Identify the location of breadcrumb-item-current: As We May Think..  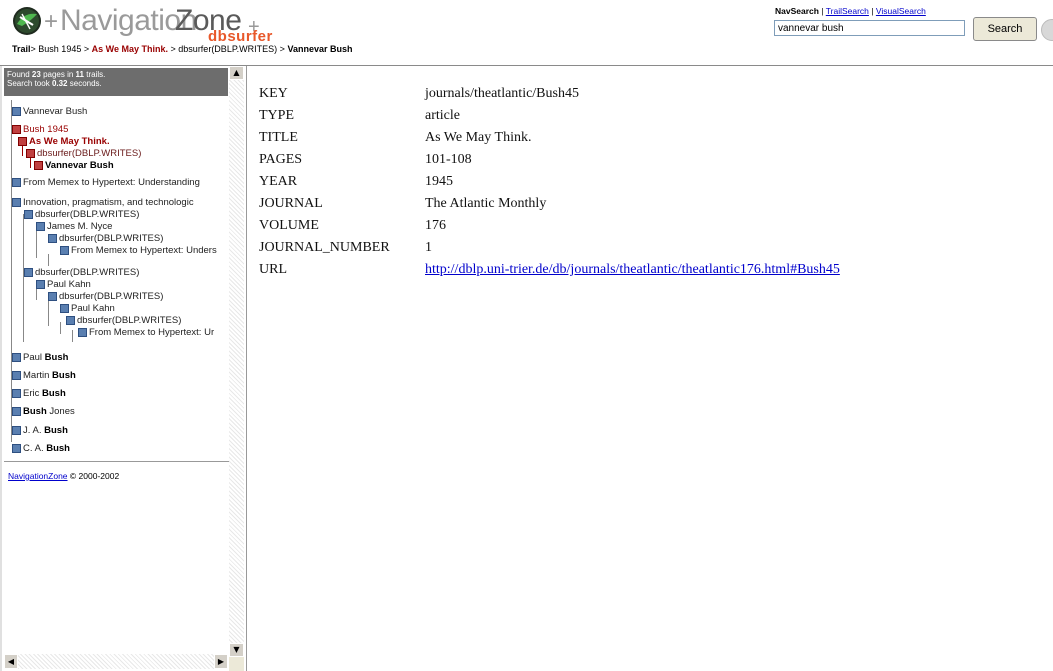
(130, 49).